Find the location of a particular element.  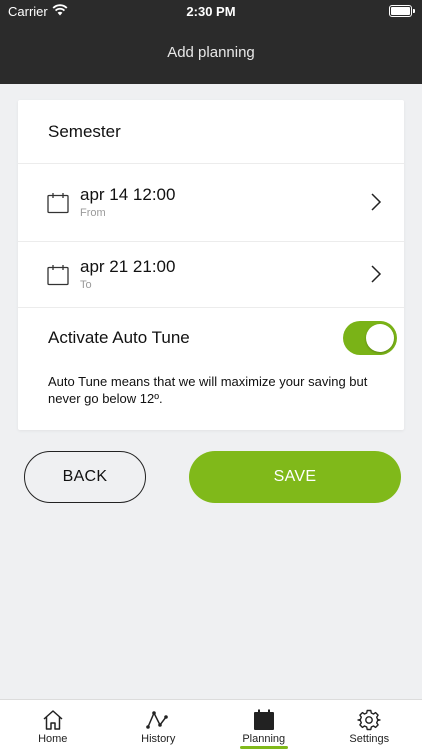

to-date-value: apr 21 21:00 is located at coordinates (128, 266).